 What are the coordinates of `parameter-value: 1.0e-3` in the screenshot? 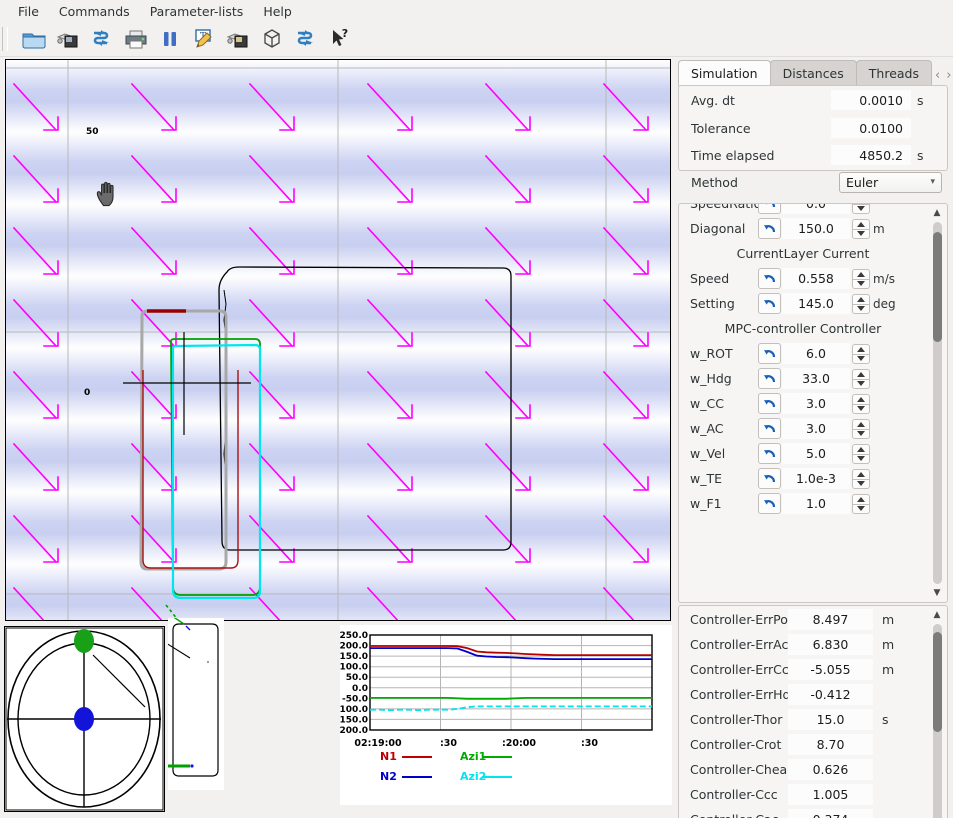 It's located at (816, 478).